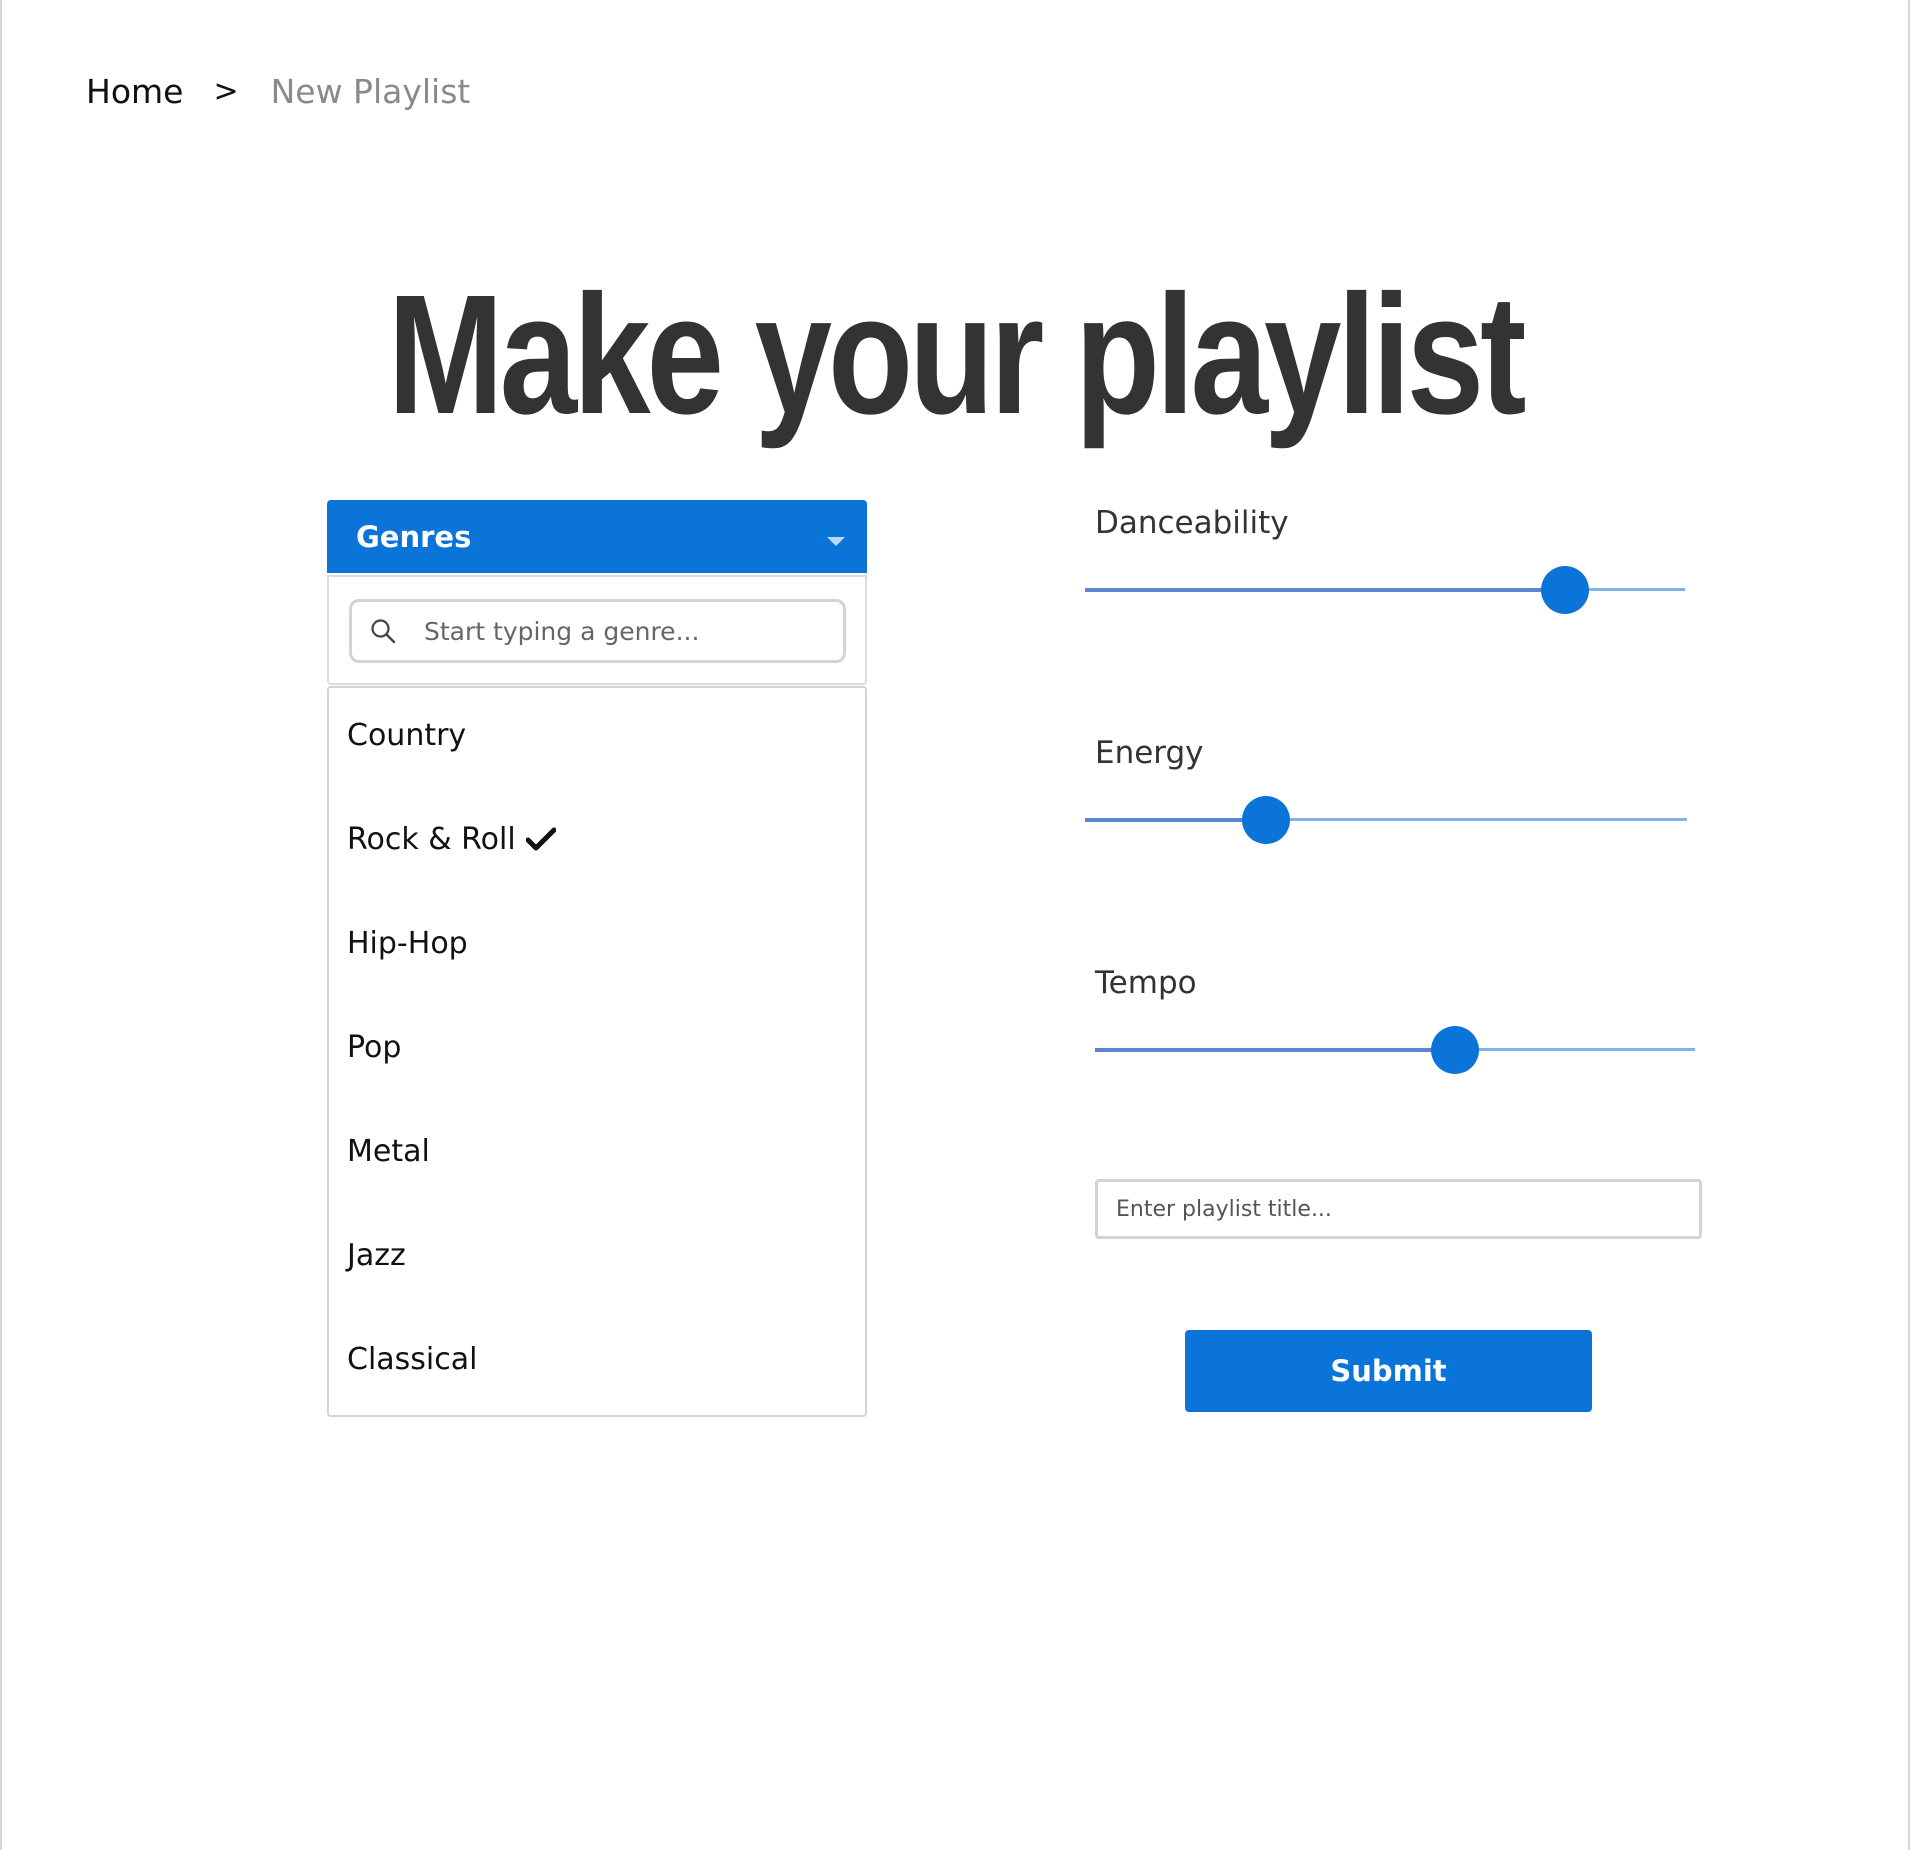 Image resolution: width=1910 pixels, height=1850 pixels. What do you see at coordinates (414, 536) in the screenshot?
I see `genres-header-label: Genres` at bounding box center [414, 536].